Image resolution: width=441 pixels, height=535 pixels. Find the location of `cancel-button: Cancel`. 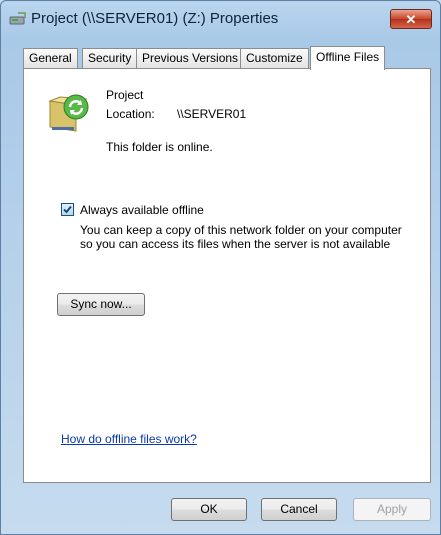

cancel-button: Cancel is located at coordinates (299, 509).